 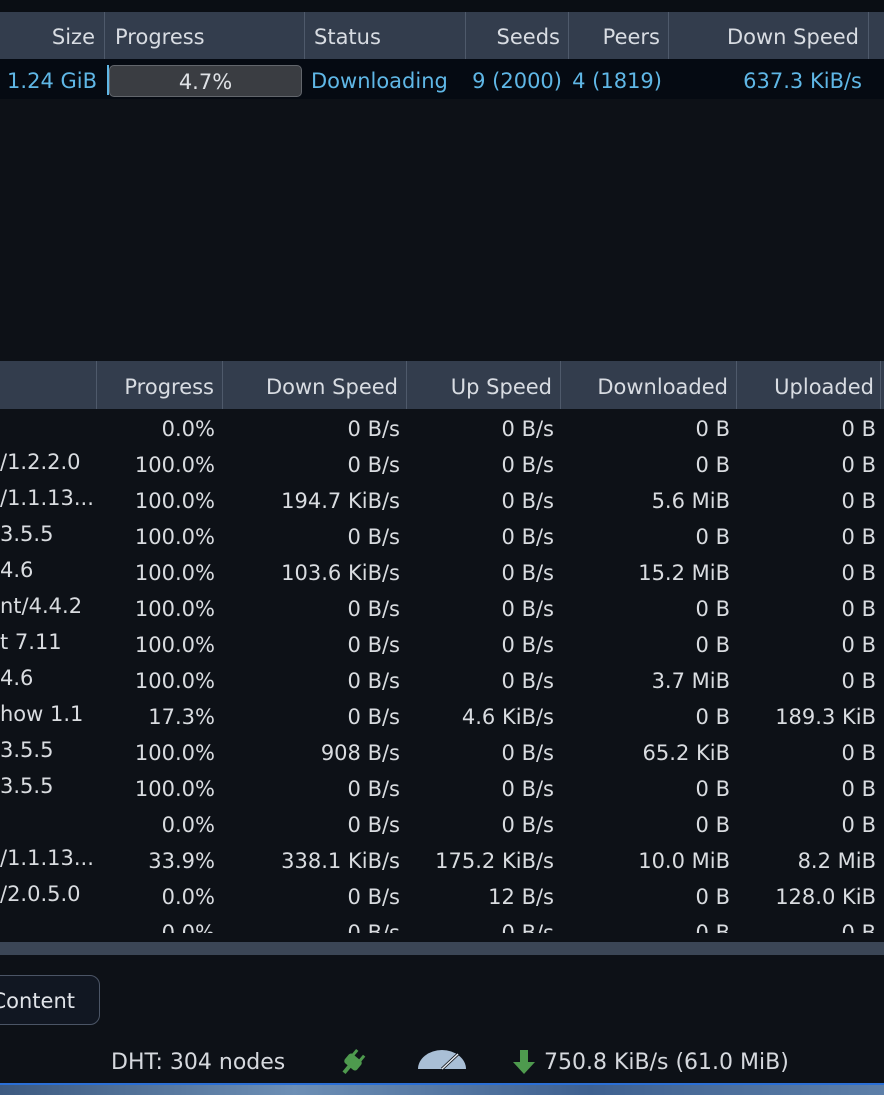 I want to click on peer-row: 4.6 100.0% 103.6 KiB/s 0 B/s 15.2 MiB 0 B, so click(x=442, y=571).